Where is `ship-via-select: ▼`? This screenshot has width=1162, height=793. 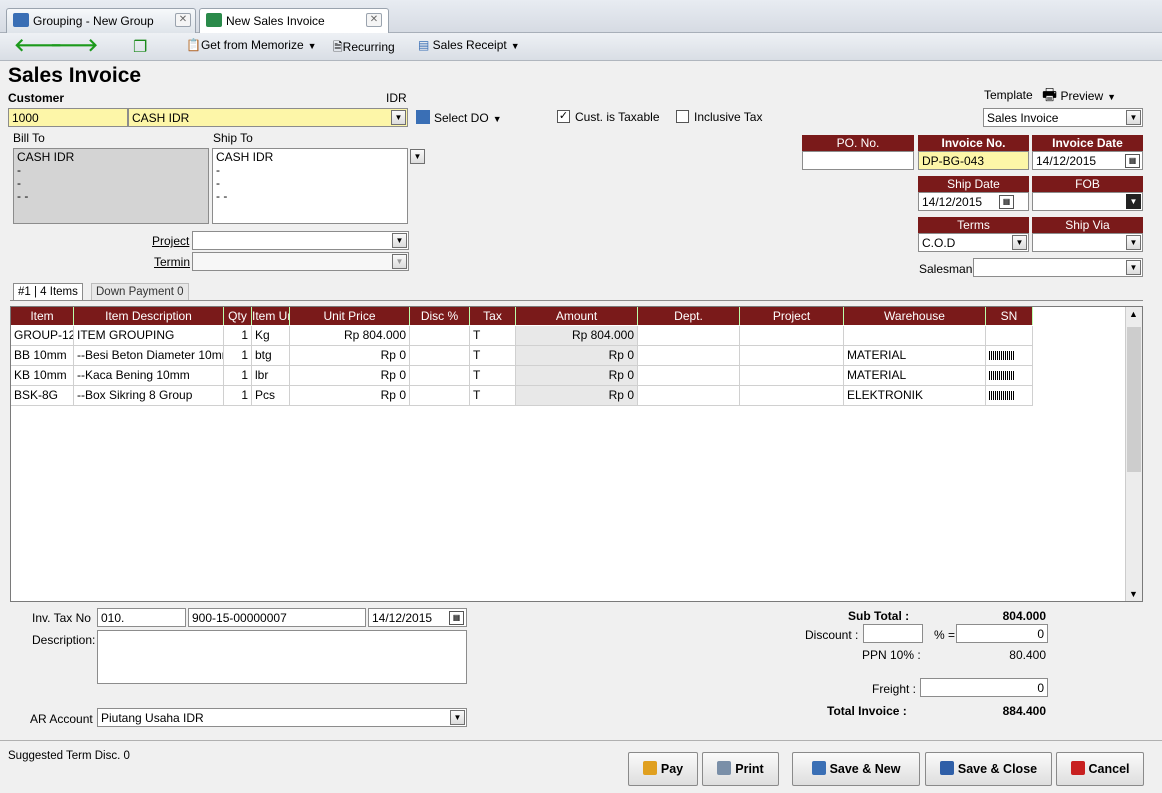 ship-via-select: ▼ is located at coordinates (1087, 242).